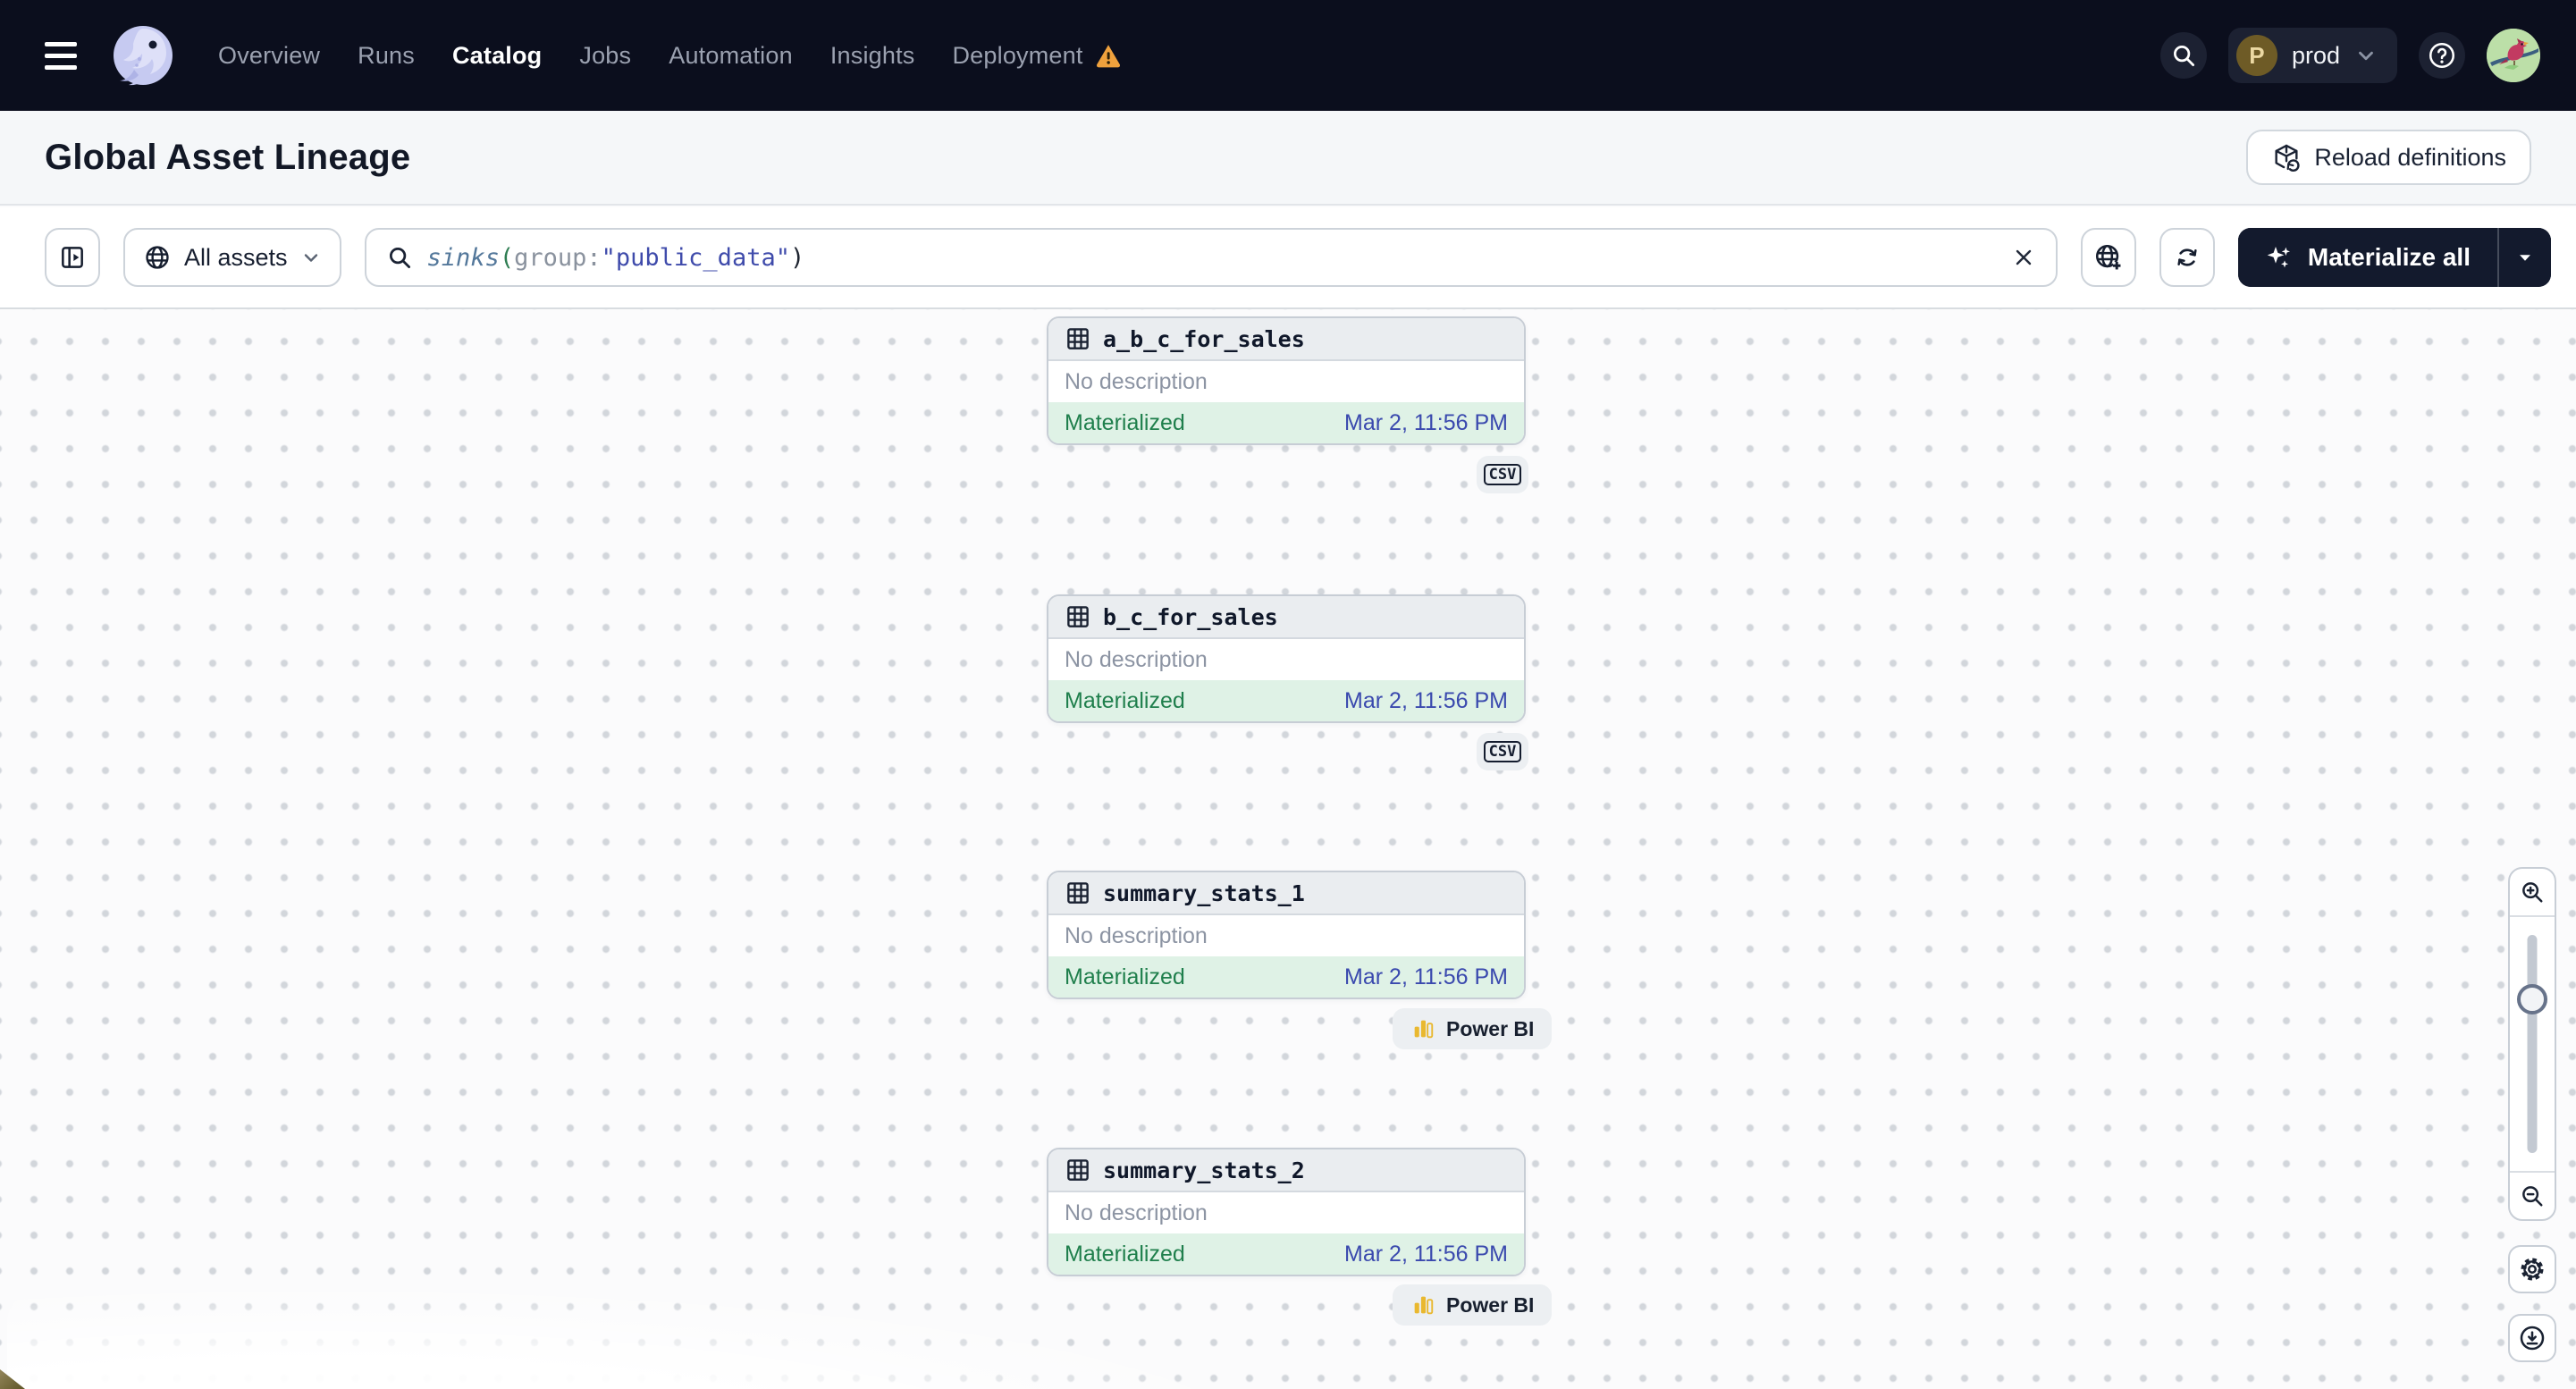 The image size is (2576, 1389). I want to click on materialize-all-button: Materialize all, so click(2367, 257).